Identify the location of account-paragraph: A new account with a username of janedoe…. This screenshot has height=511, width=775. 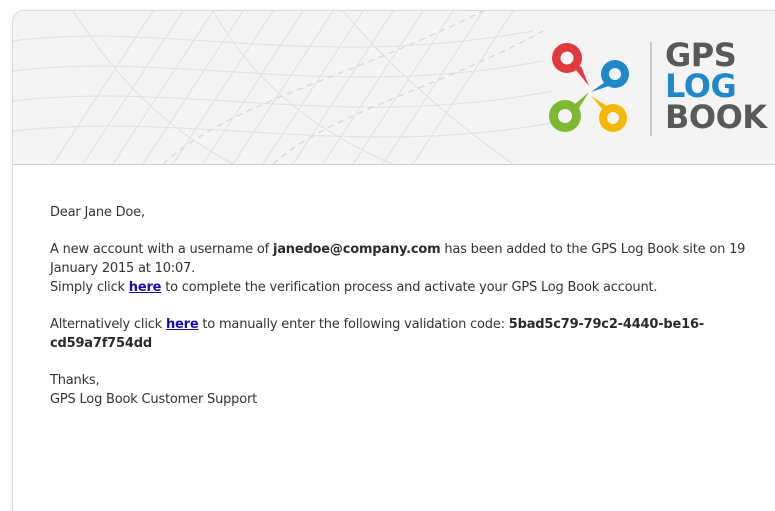
(405, 259).